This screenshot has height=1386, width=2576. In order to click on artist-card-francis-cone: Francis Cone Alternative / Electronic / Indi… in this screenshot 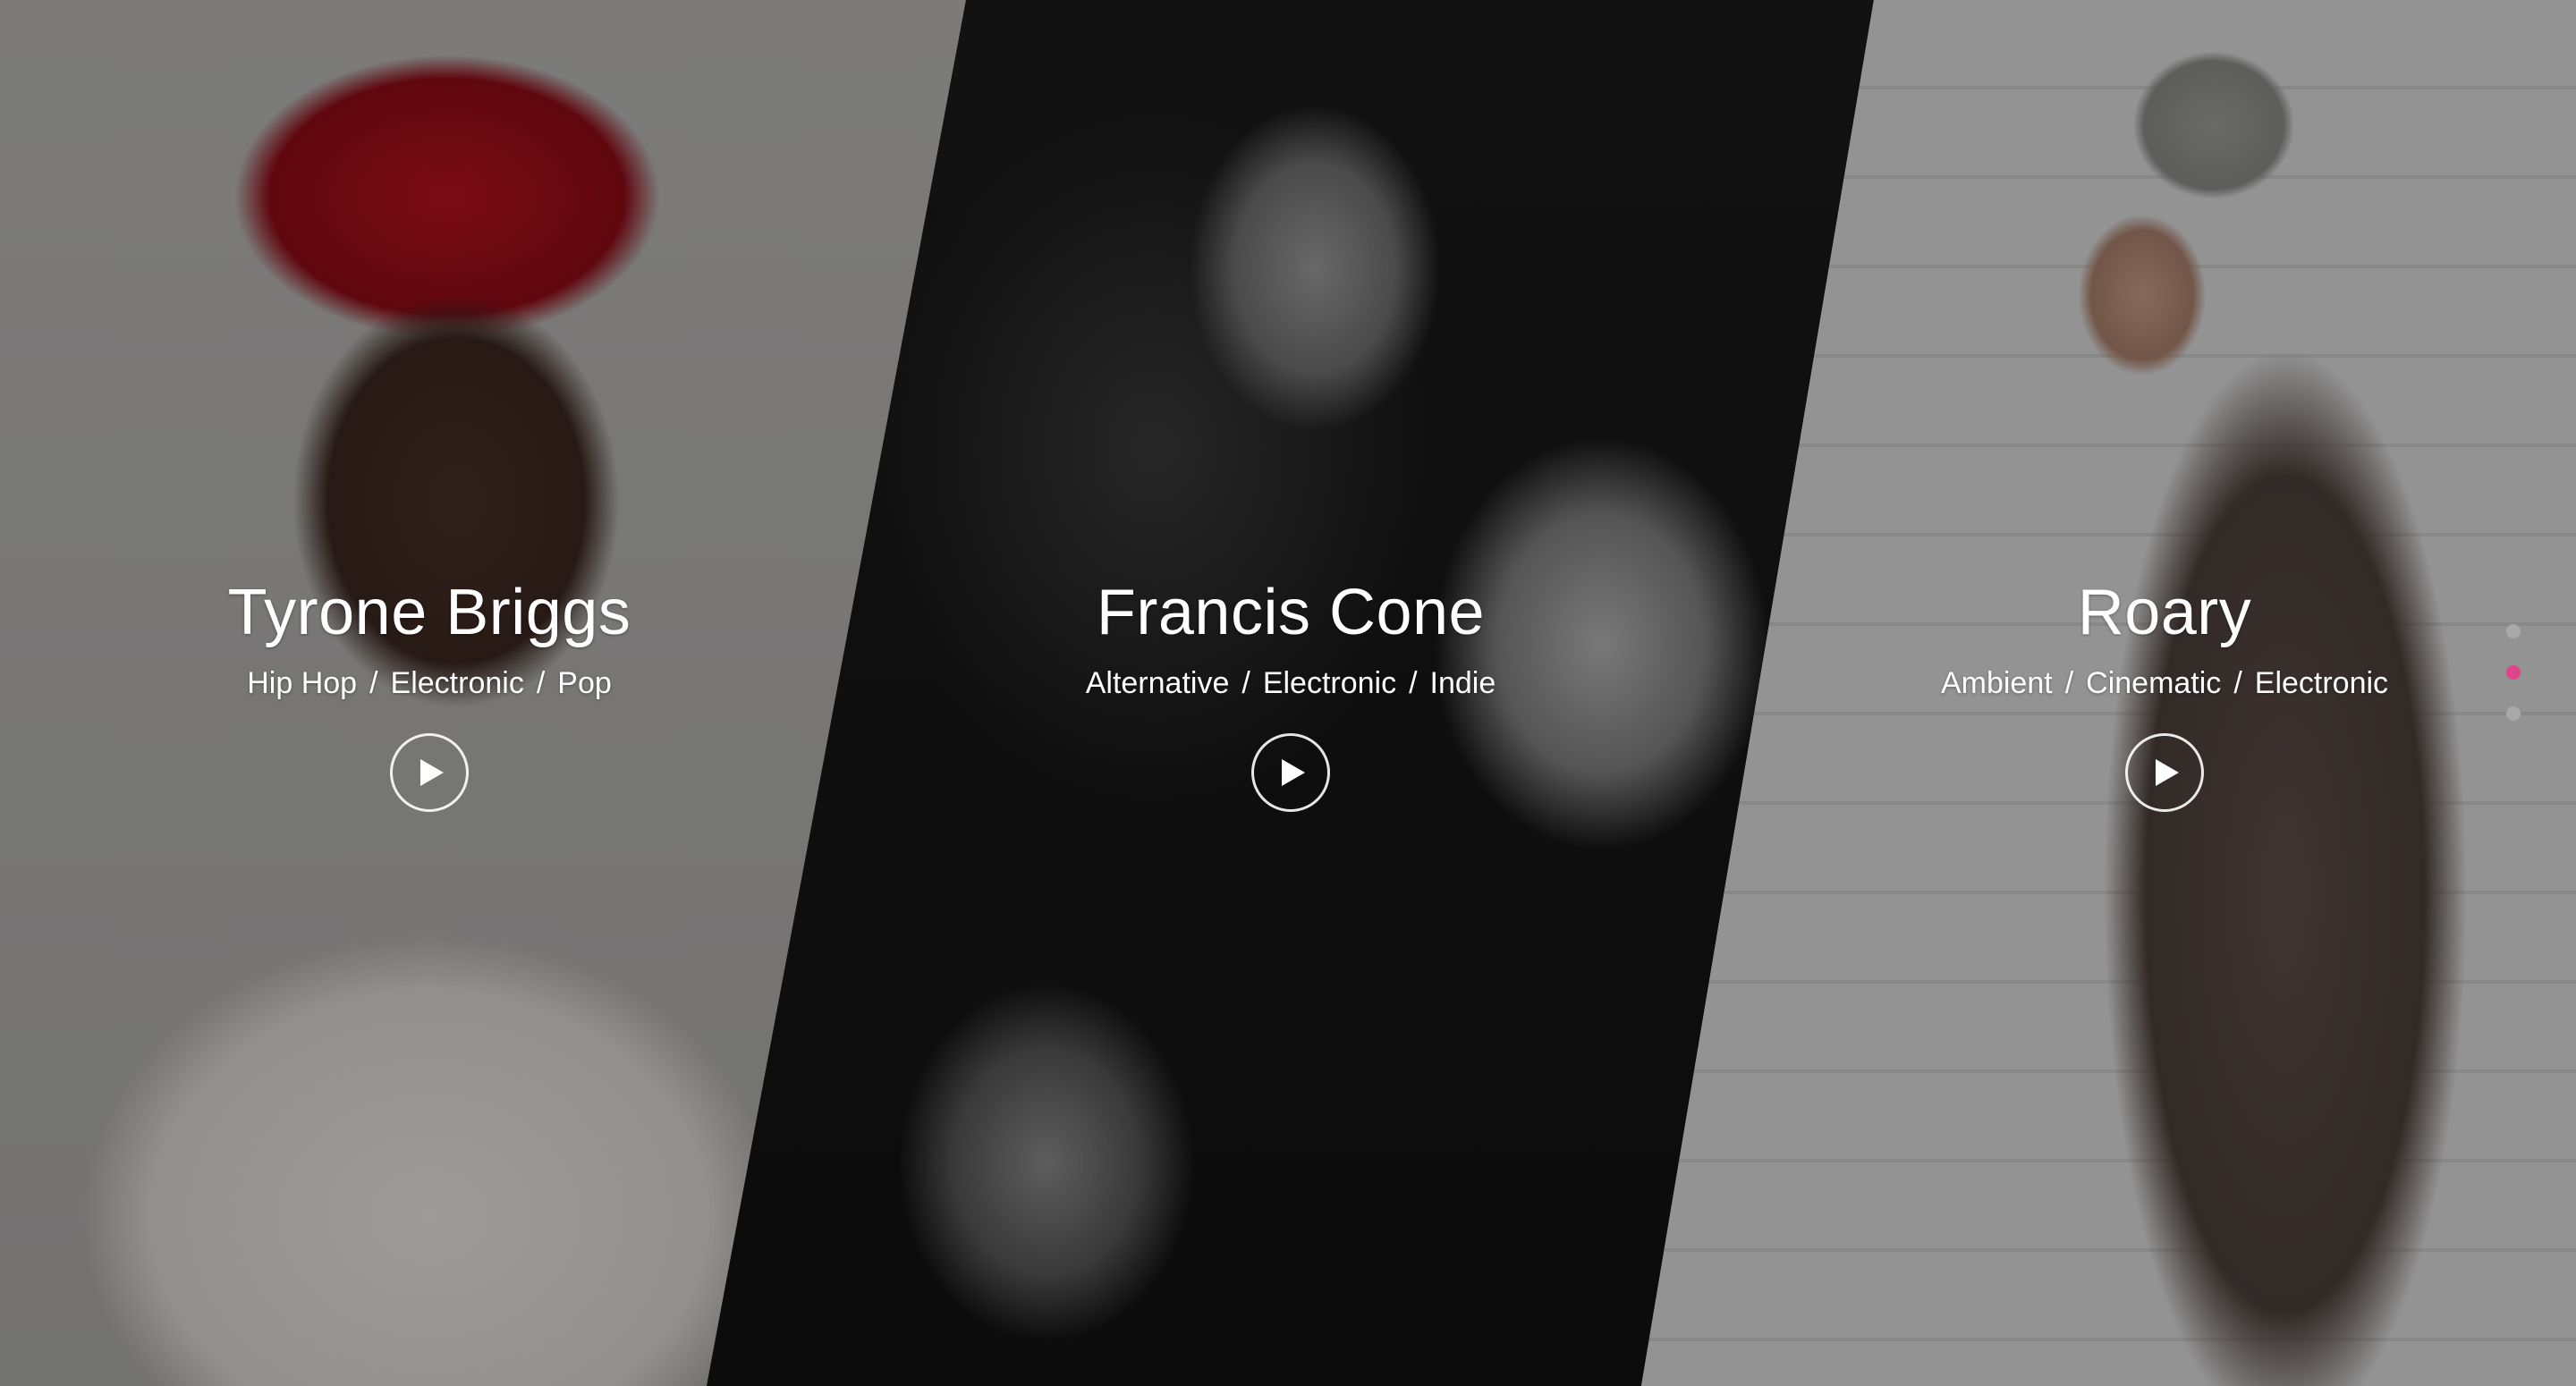, I will do `click(1291, 692)`.